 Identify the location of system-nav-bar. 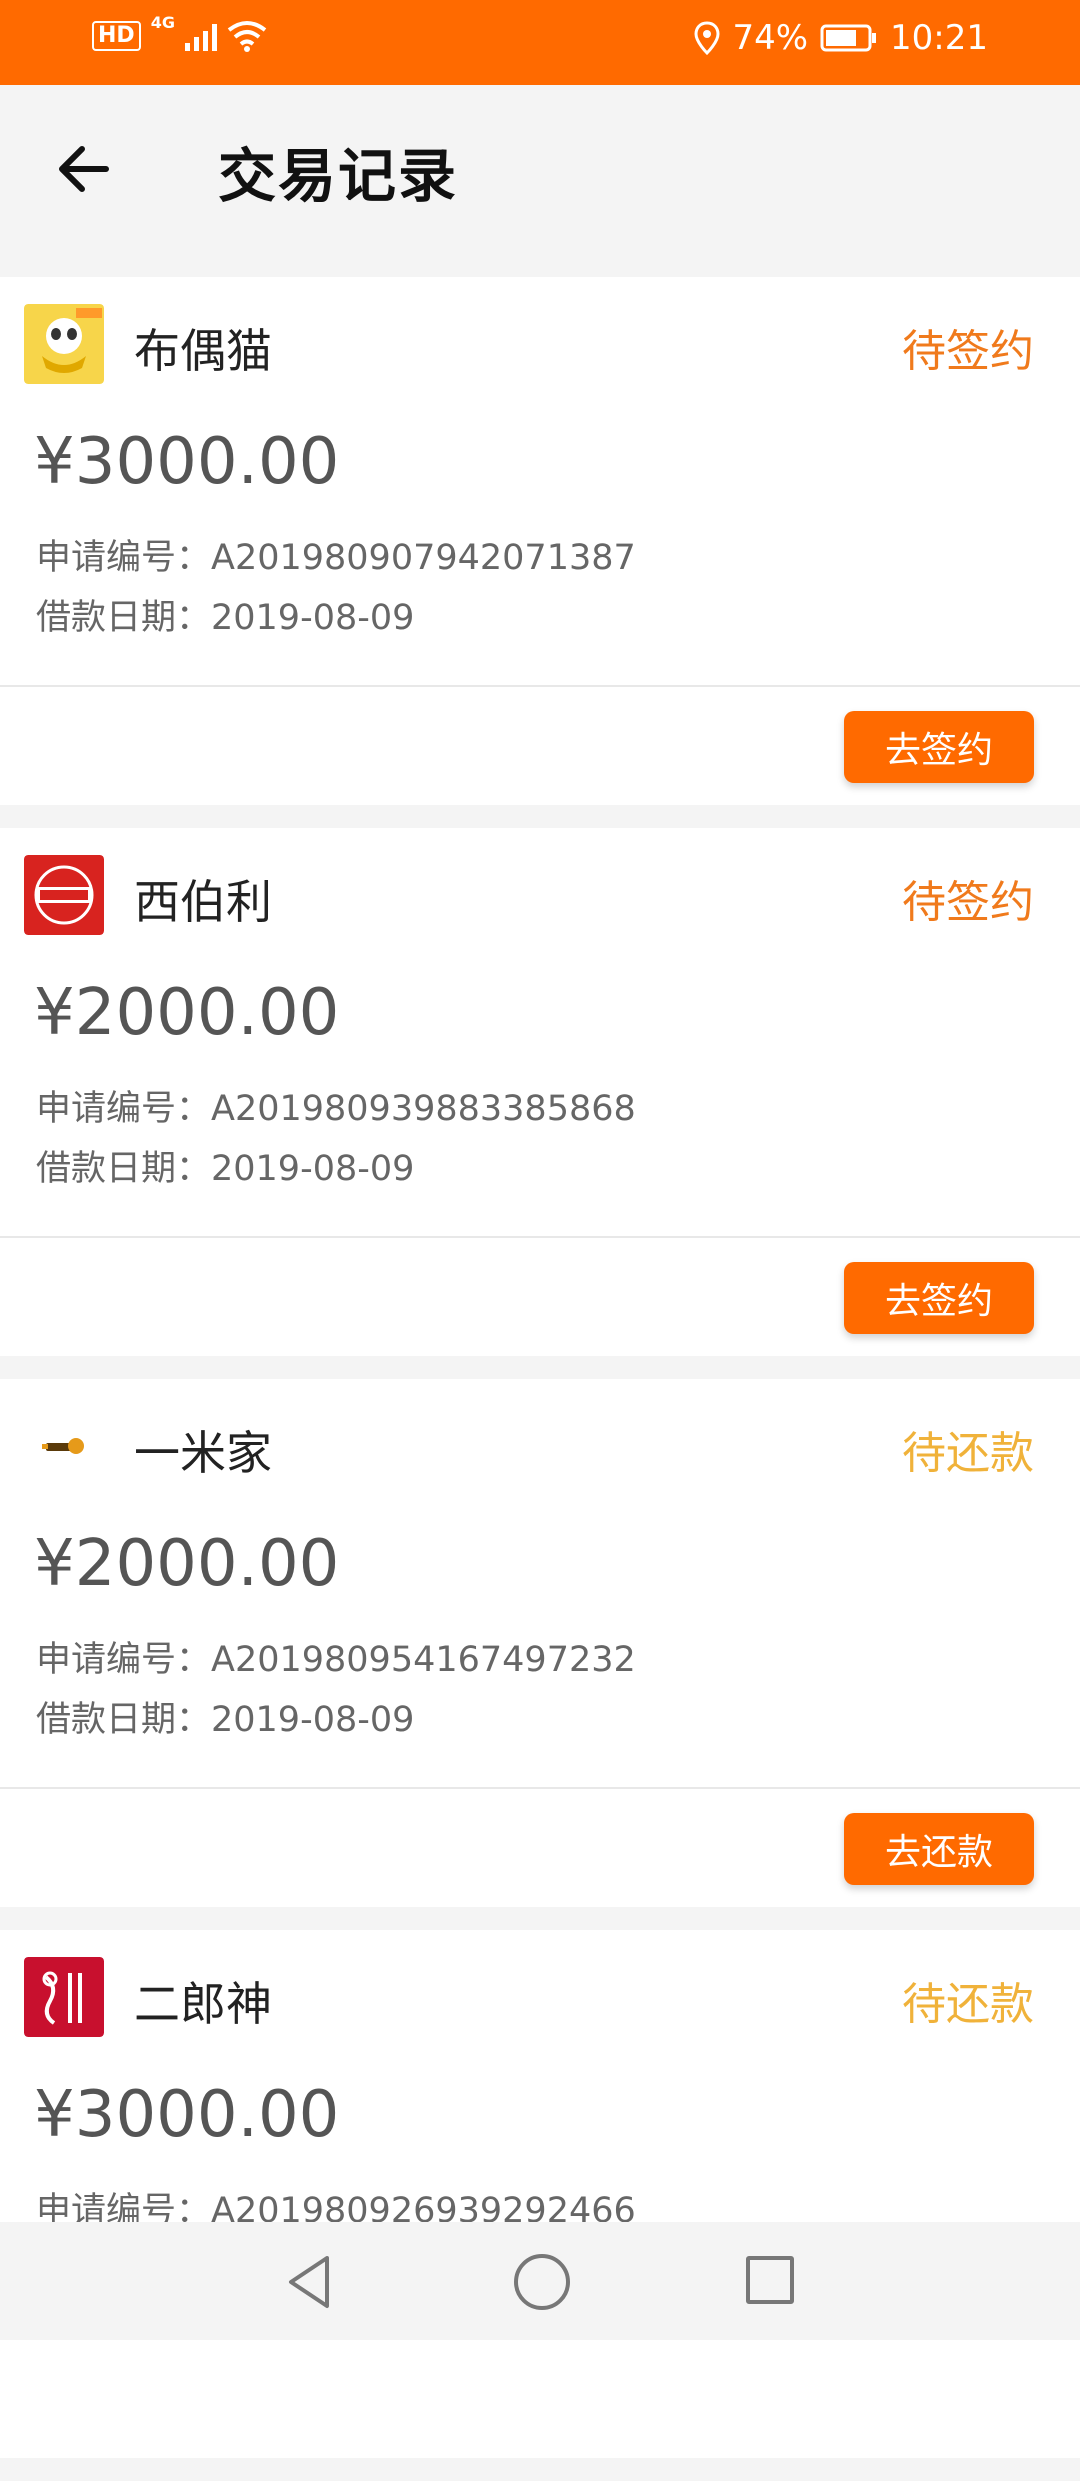
(540, 2281).